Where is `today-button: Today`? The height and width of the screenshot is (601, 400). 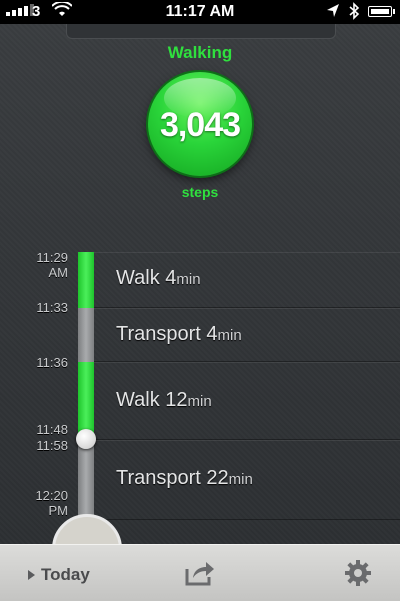 today-button: Today is located at coordinates (59, 575).